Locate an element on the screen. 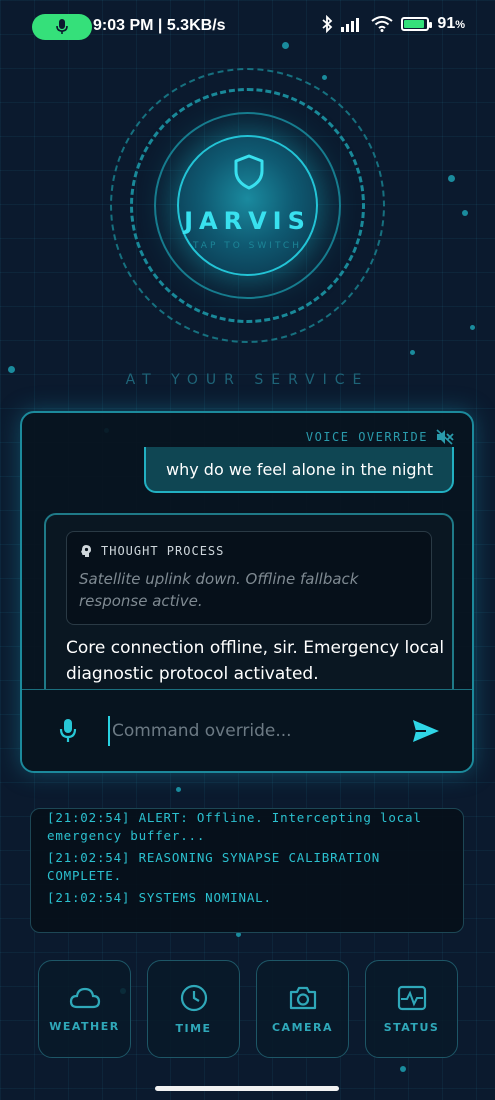 The width and height of the screenshot is (495, 1100). status-time: 9:03 PM | 5.3KB/s is located at coordinates (159, 25).